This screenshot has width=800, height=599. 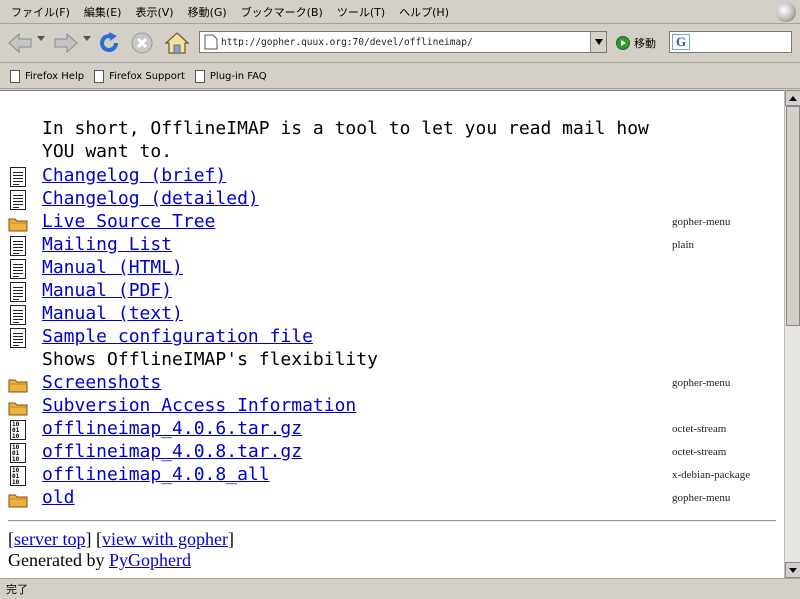 I want to click on menu-go: 移動(G), so click(x=207, y=12).